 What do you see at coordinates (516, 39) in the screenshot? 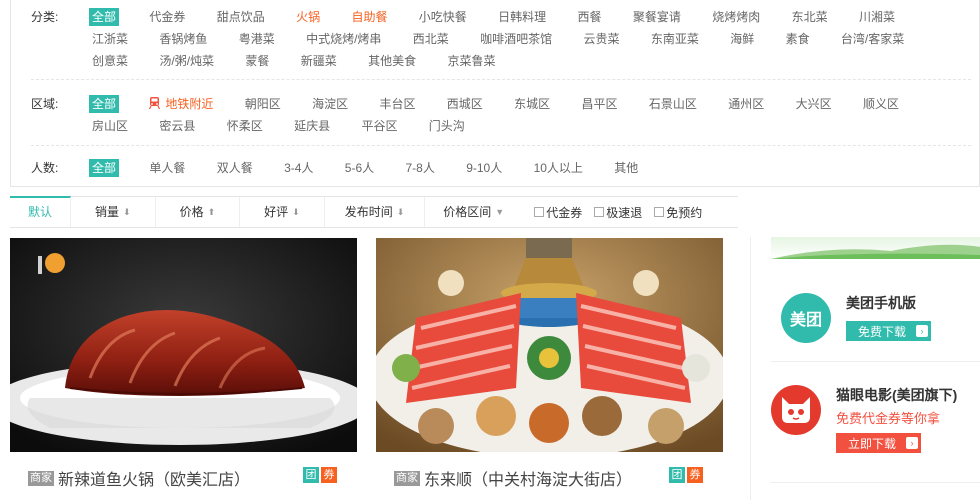
I see `category-cafe-bar: 咖啡酒吧茶馆` at bounding box center [516, 39].